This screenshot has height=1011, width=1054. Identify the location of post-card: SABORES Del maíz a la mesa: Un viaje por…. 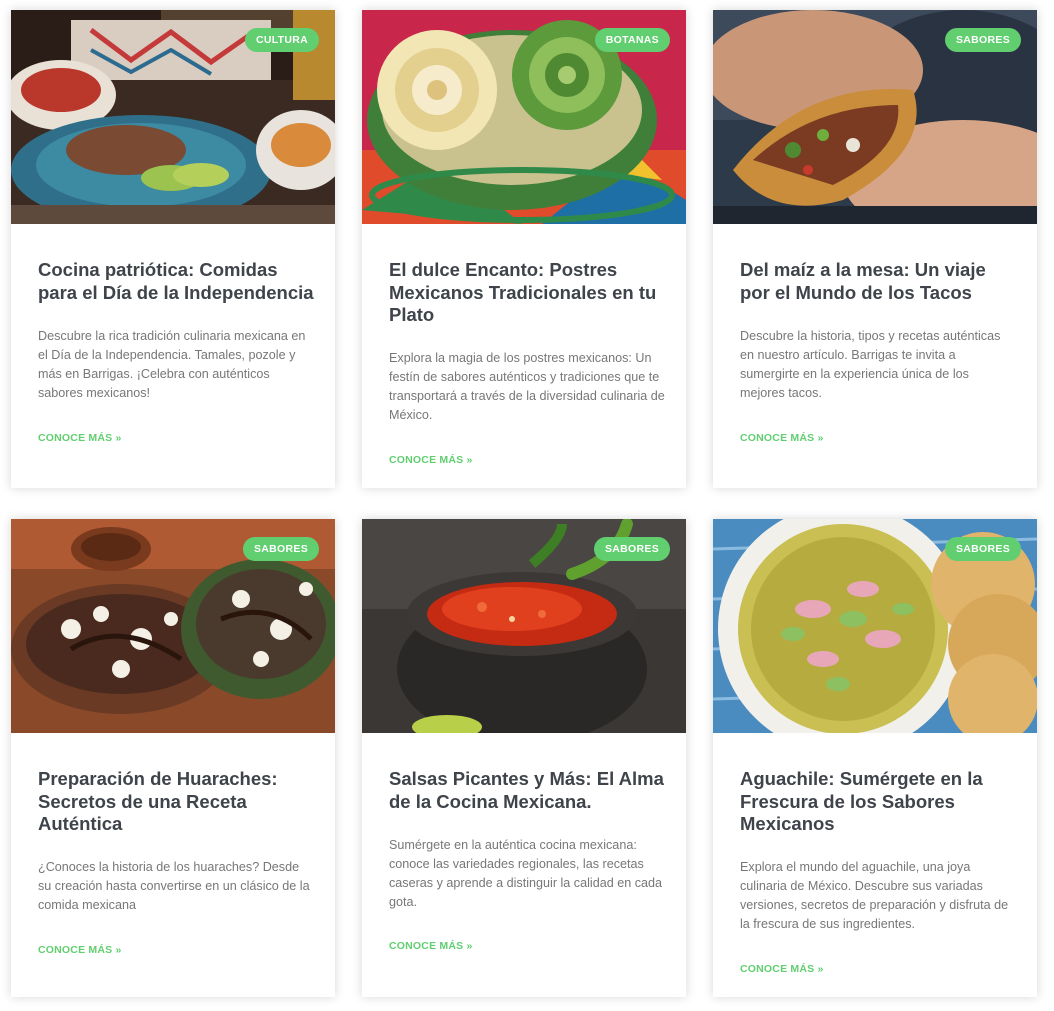
(875, 249).